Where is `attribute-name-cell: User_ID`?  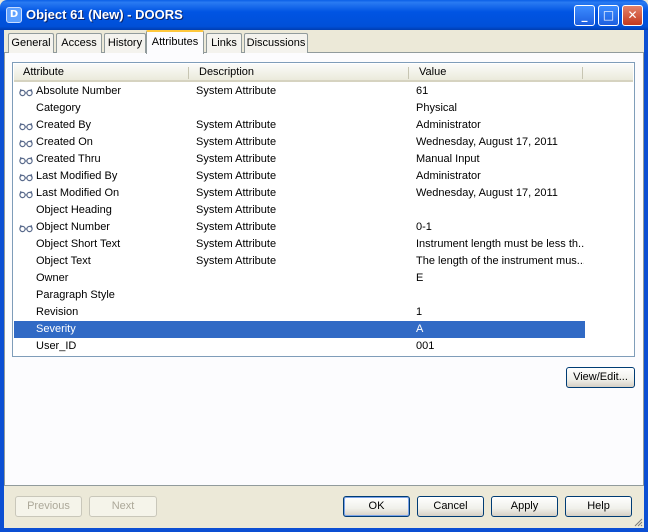 attribute-name-cell: User_ID is located at coordinates (56, 346).